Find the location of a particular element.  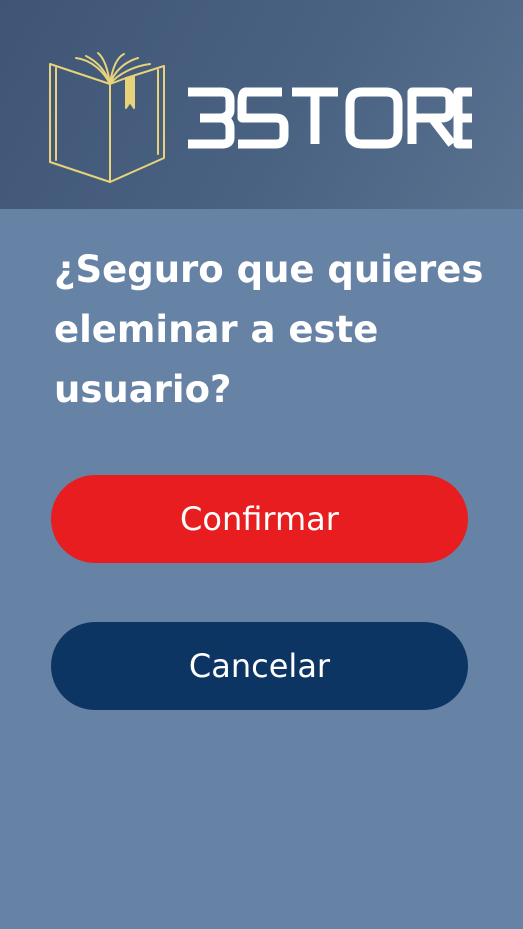

cancel-button: Cancelar is located at coordinates (259, 666).